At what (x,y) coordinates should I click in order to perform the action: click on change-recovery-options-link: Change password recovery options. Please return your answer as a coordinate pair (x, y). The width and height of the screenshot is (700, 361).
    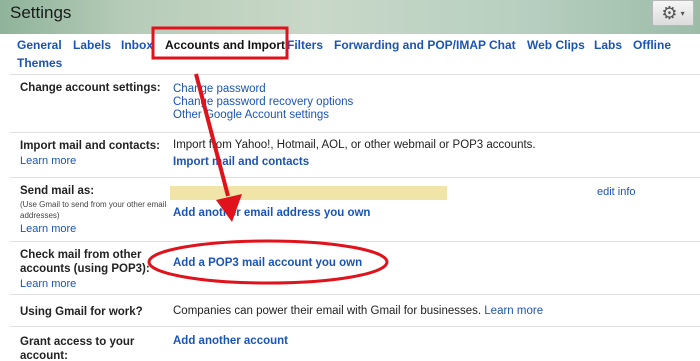
    Looking at the image, I should click on (433, 102).